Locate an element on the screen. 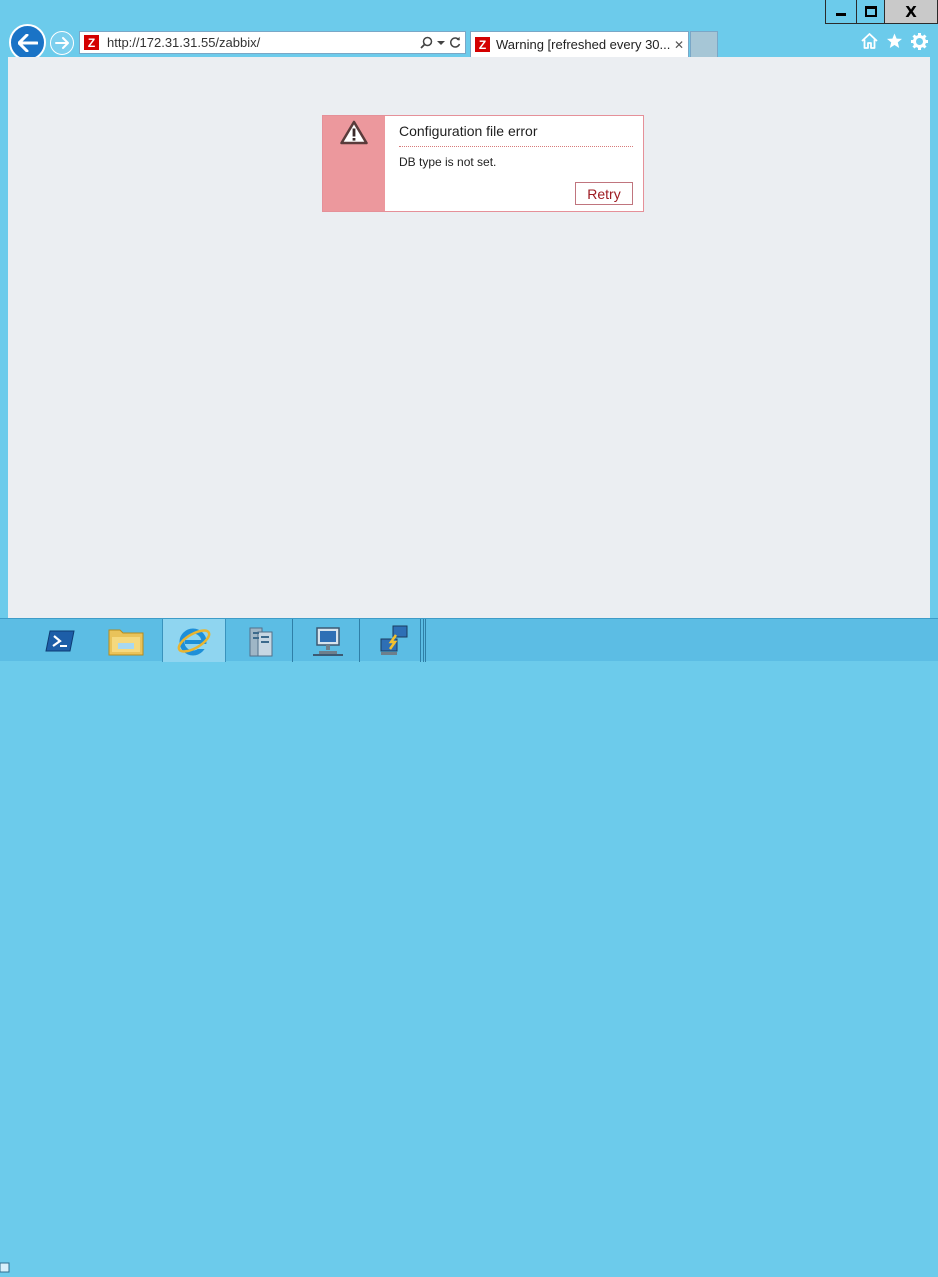 The image size is (938, 1277). remote-desktop-icon is located at coordinates (393, 640).